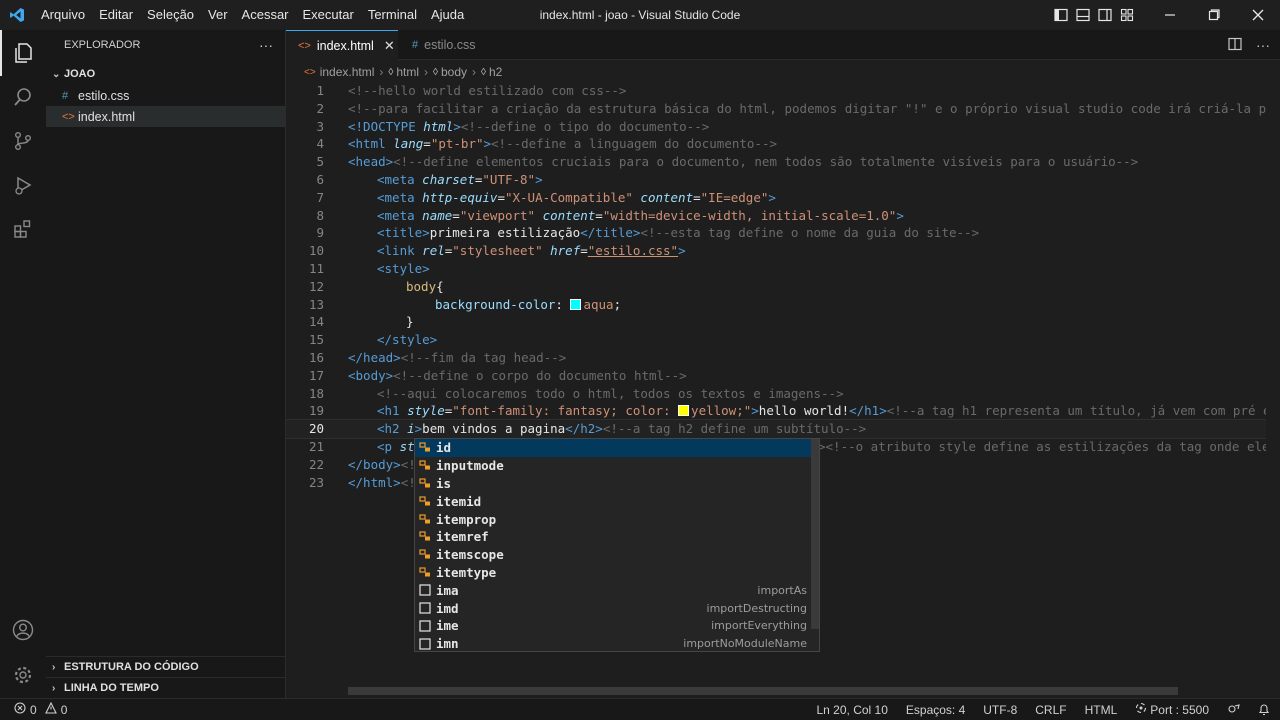 This screenshot has height=720, width=1280. Describe the element at coordinates (170, 15) in the screenshot. I see `menu-selecao: Seleção` at that location.